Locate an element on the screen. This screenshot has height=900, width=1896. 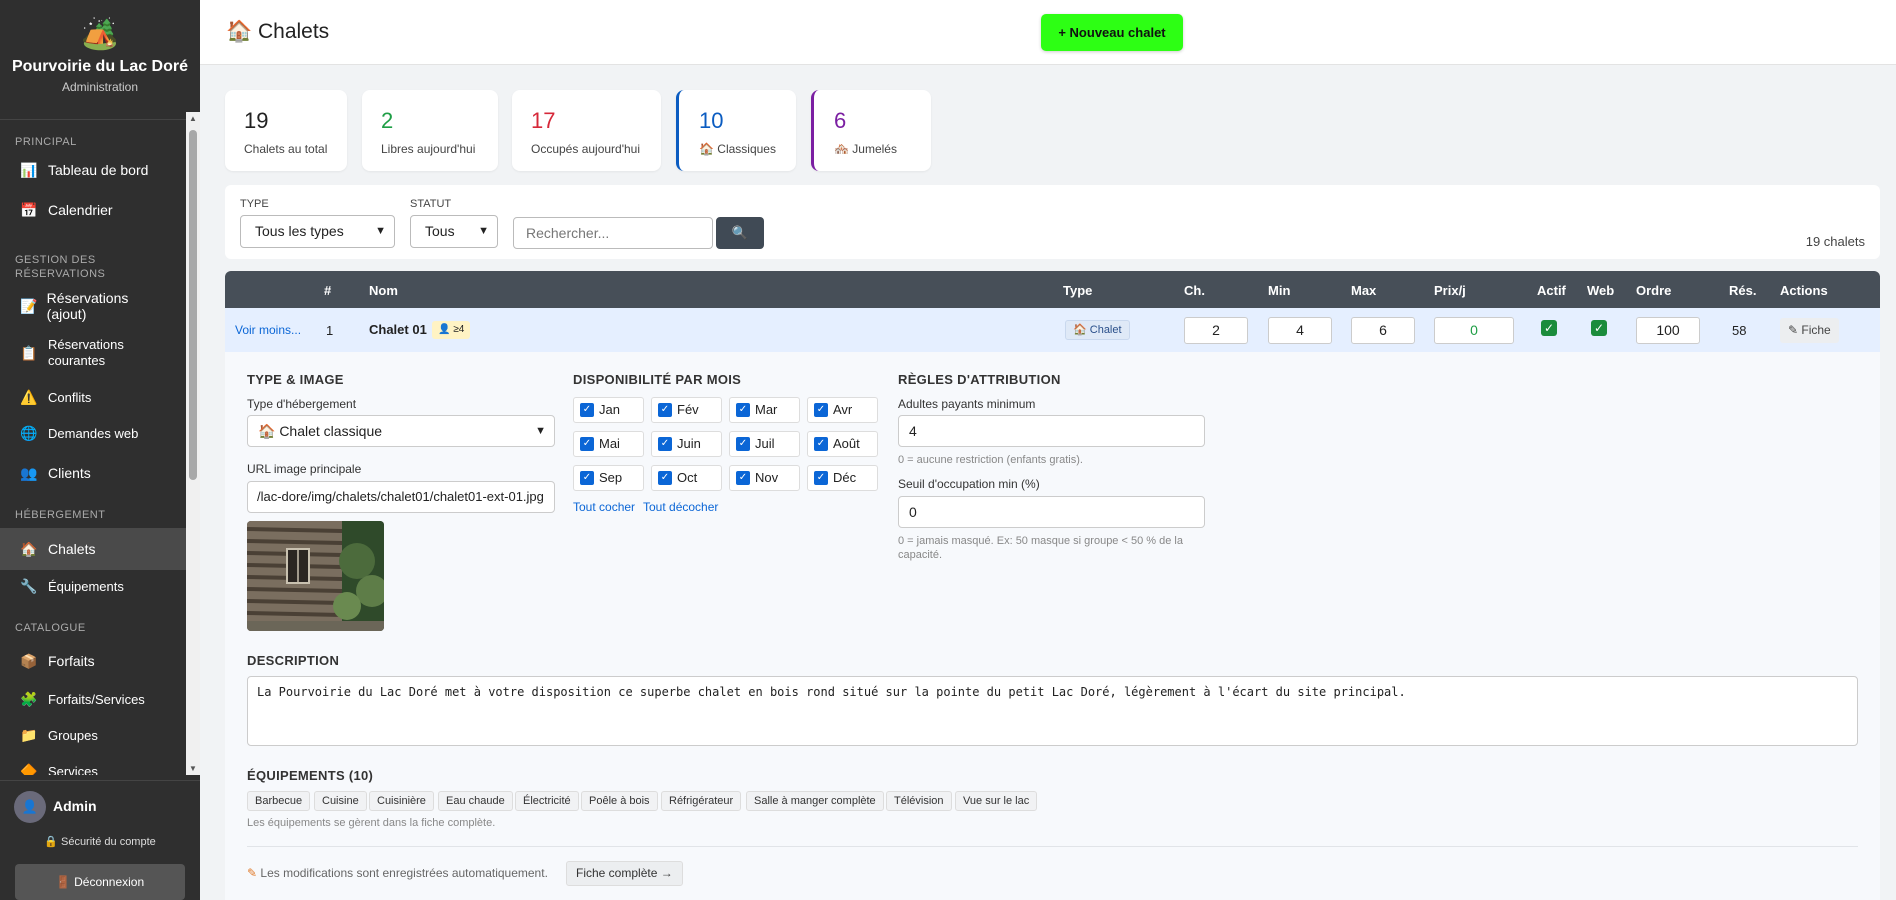
check-all-link: Tout cocher is located at coordinates (604, 507).